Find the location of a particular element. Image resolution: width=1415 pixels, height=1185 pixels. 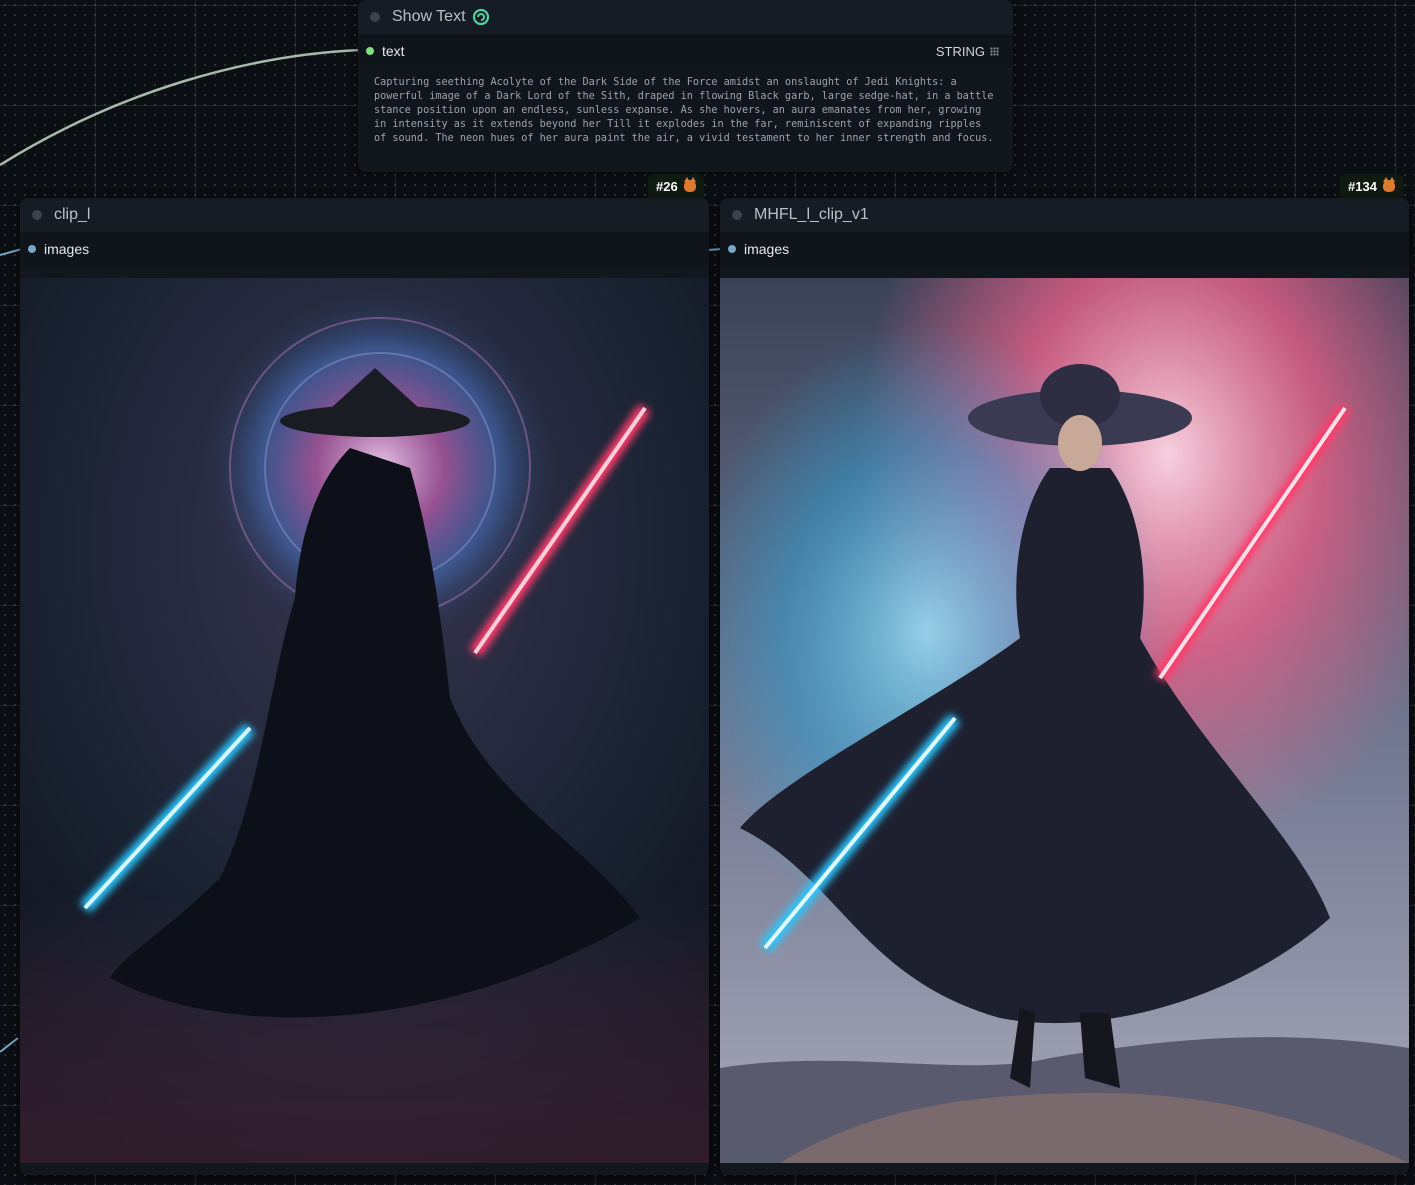

badge-label: #26 is located at coordinates (667, 186).